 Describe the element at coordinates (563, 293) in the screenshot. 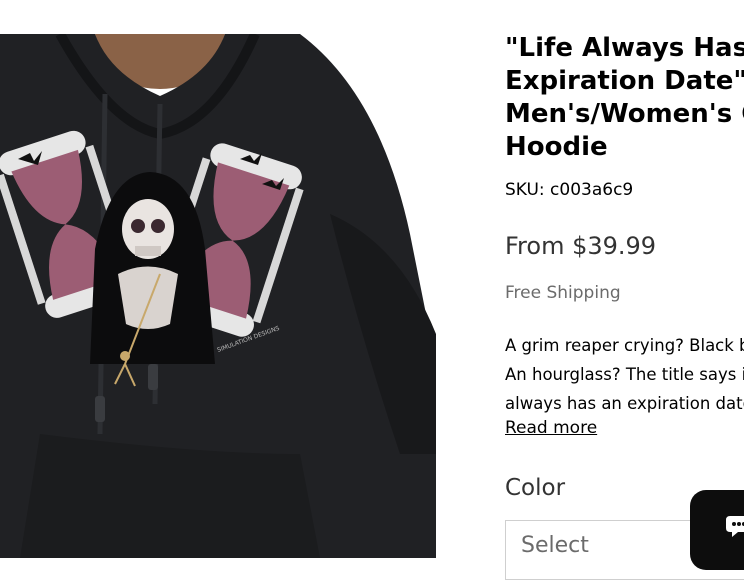

I see `shipping-note: Free Shipping` at that location.